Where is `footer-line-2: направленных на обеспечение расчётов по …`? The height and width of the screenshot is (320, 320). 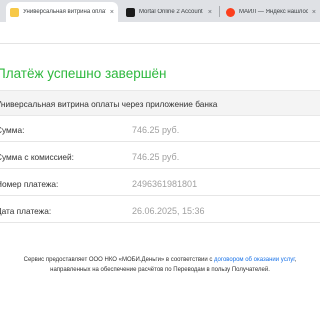 footer-line-2: направленных на обеспечение расчётов по … is located at coordinates (160, 270).